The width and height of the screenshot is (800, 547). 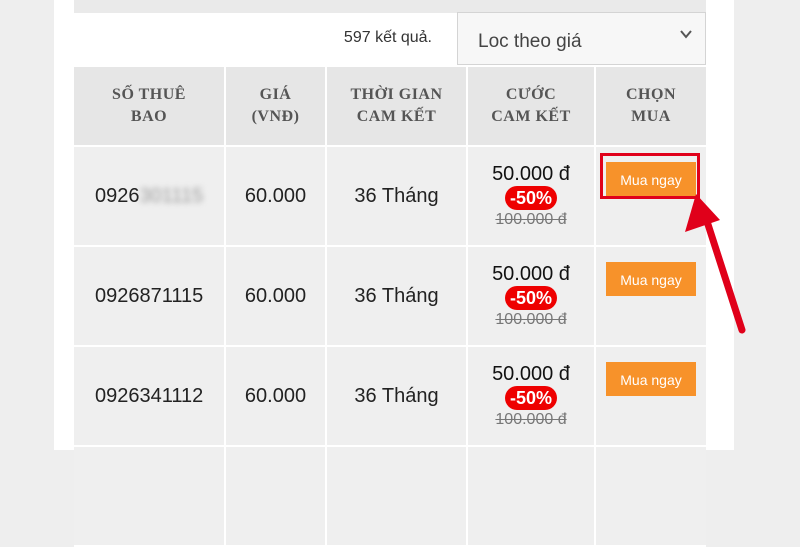 What do you see at coordinates (530, 41) in the screenshot?
I see `price-filter-label: Loc theo giá` at bounding box center [530, 41].